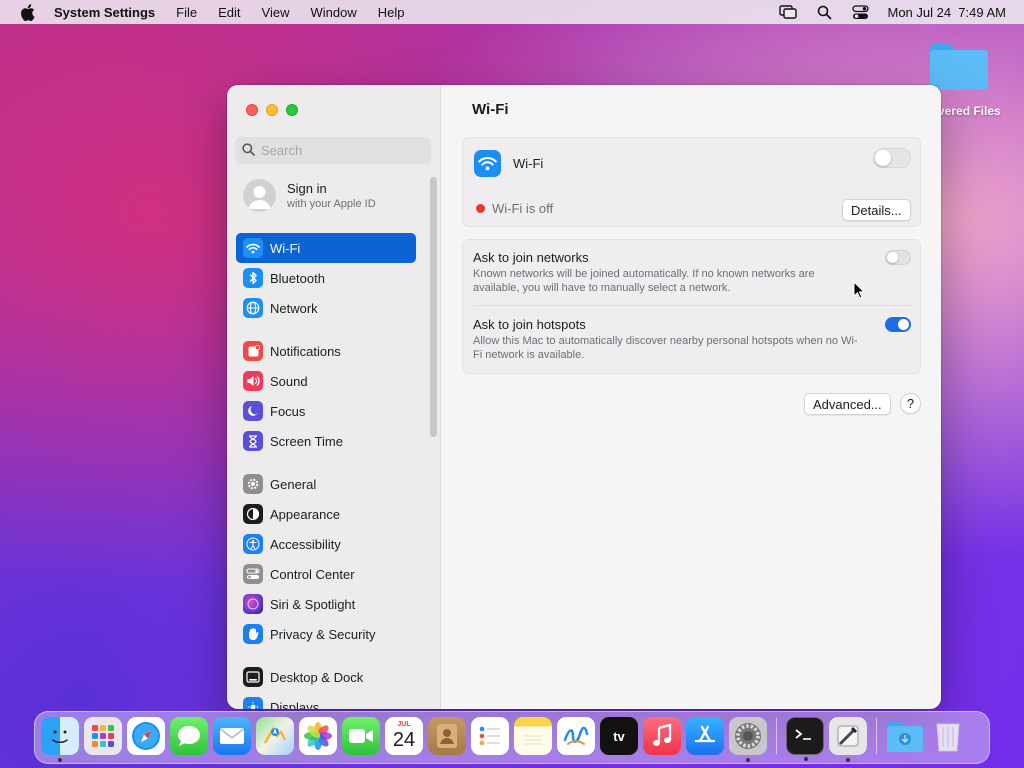 This screenshot has height=768, width=1024. What do you see at coordinates (289, 381) in the screenshot?
I see `sidebar-item-label: Sound` at bounding box center [289, 381].